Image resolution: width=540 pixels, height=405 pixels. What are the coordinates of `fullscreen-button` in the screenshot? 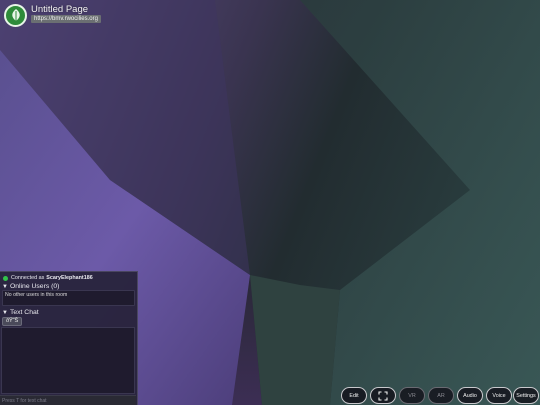 It's located at (383, 395).